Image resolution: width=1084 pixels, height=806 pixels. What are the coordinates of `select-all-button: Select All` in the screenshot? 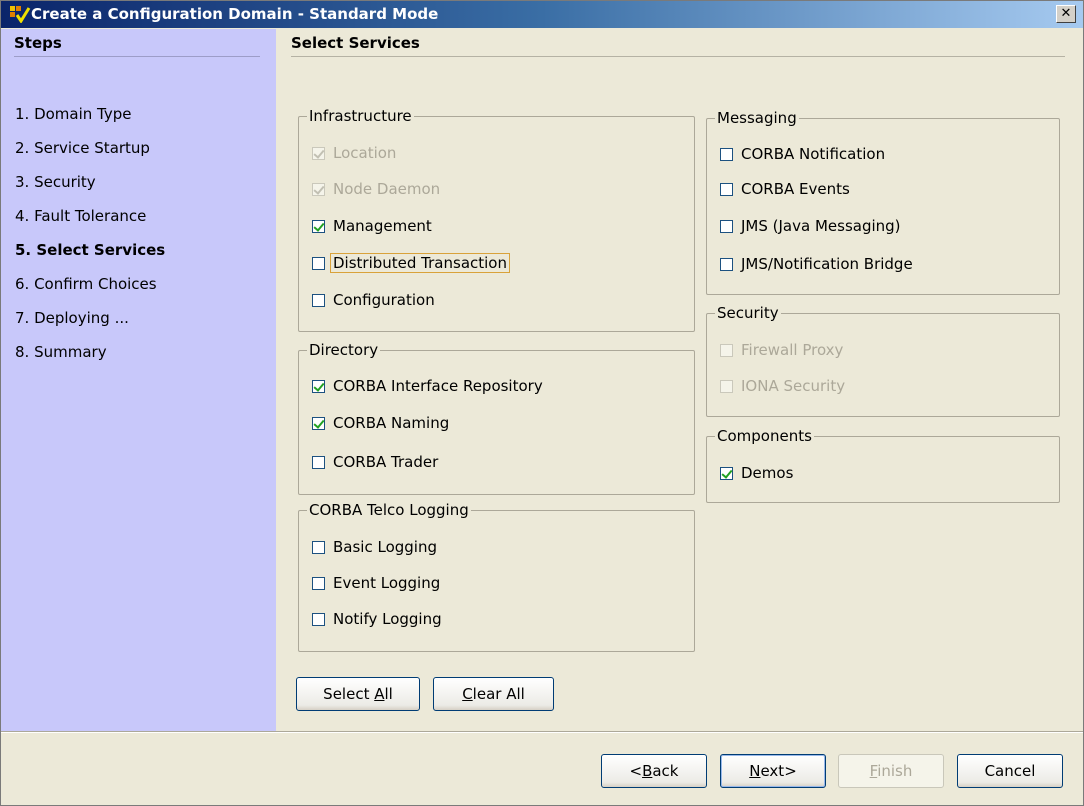 It's located at (358, 694).